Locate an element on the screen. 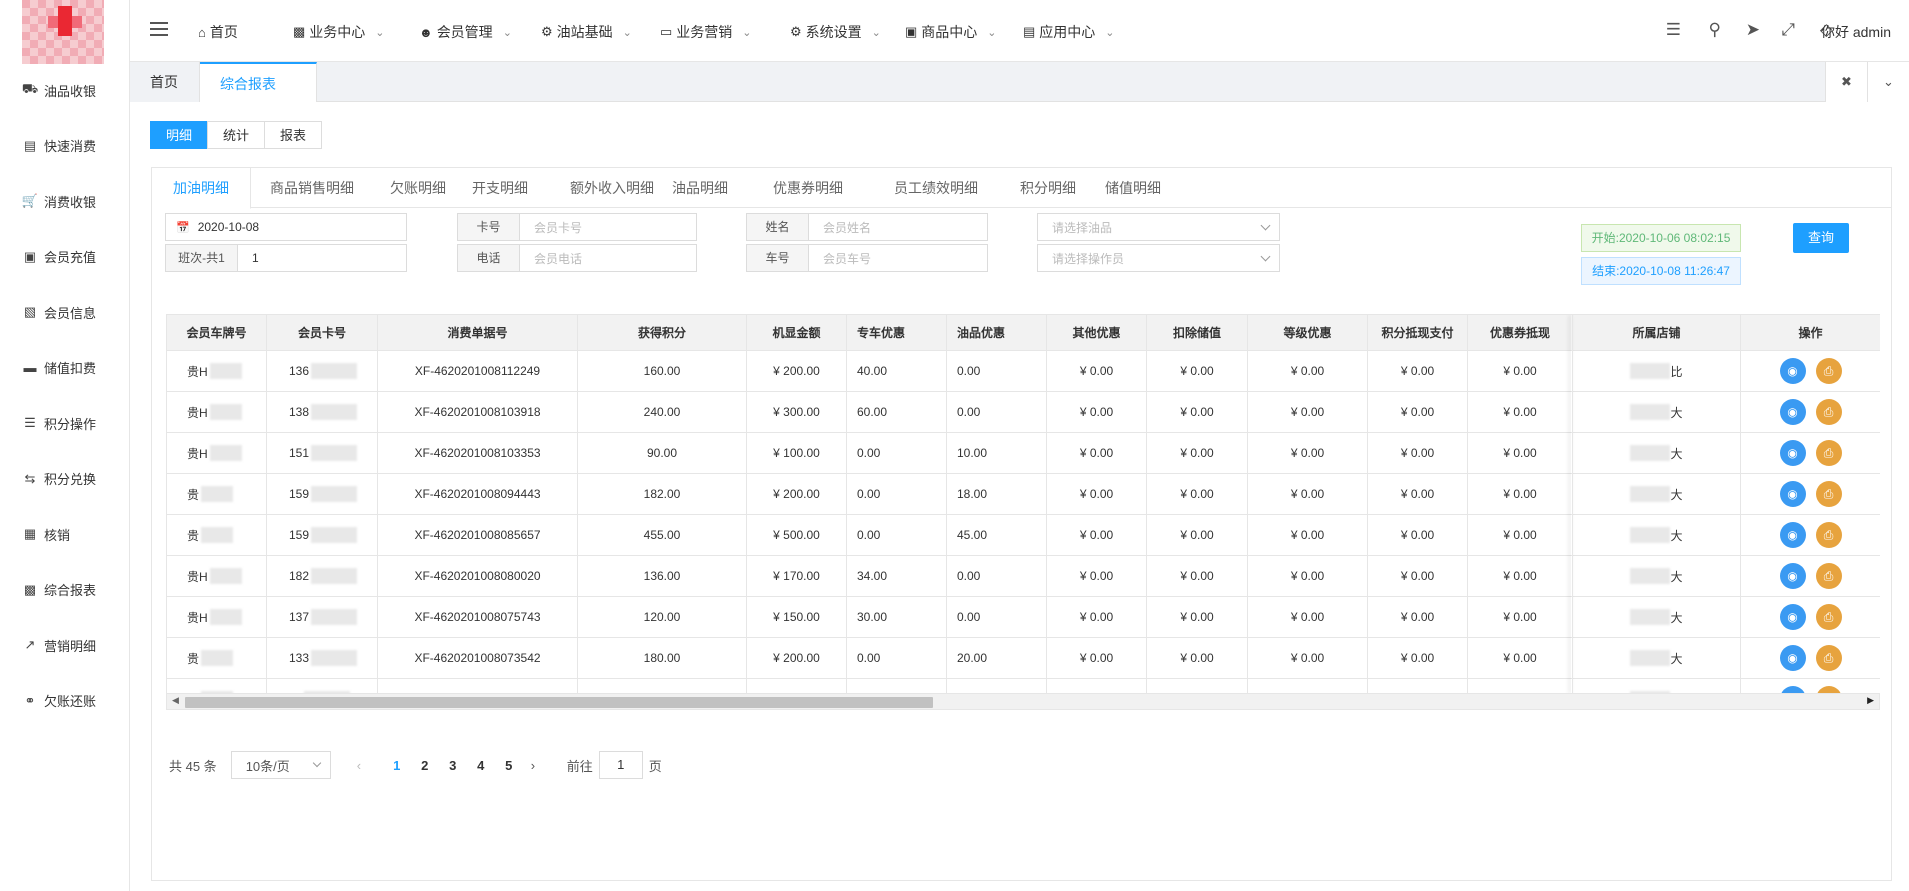 Image resolution: width=1909 pixels, height=891 pixels. nav-item-5: ⚙ 系统设置 ⌄ is located at coordinates (835, 32).